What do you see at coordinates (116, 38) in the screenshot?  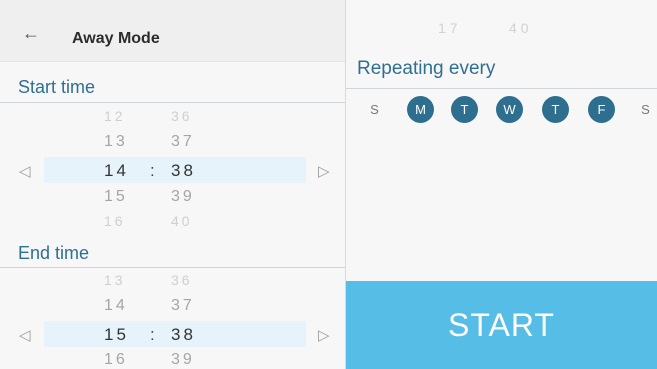 I see `page-title: Away Mode` at bounding box center [116, 38].